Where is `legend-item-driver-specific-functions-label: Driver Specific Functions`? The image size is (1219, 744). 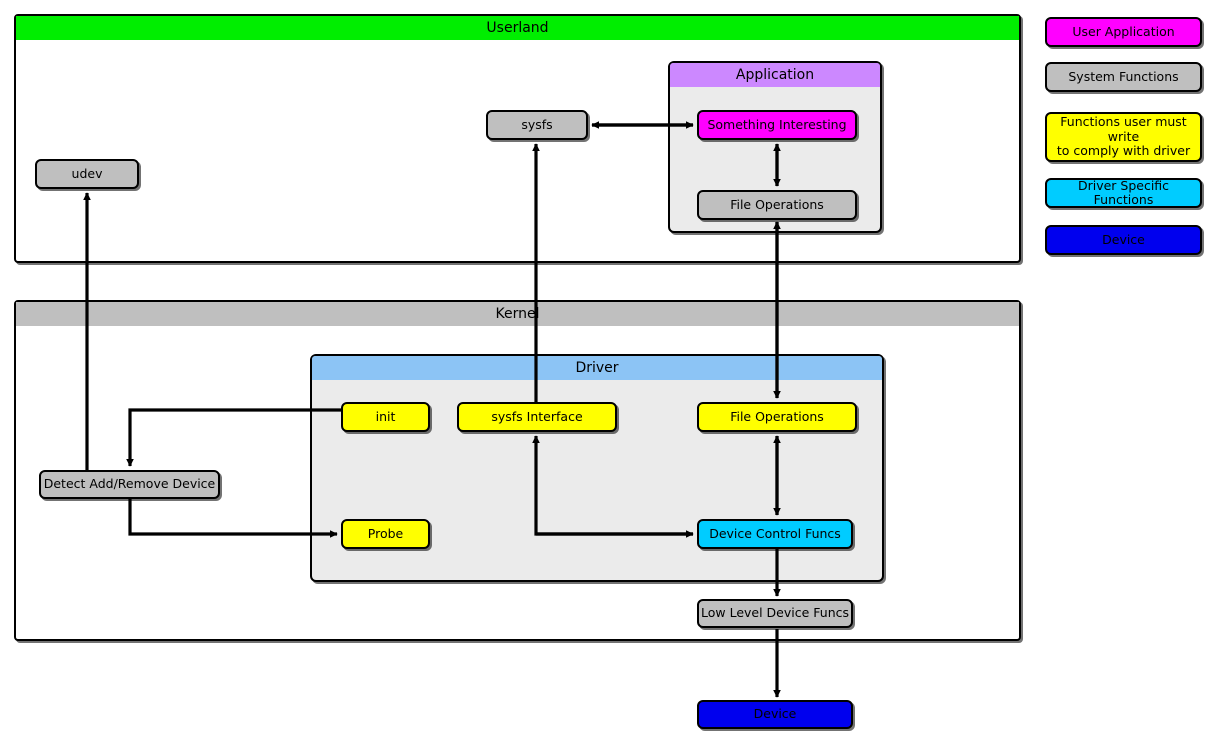
legend-item-driver-specific-functions-label: Driver Specific Functions is located at coordinates (1123, 192).